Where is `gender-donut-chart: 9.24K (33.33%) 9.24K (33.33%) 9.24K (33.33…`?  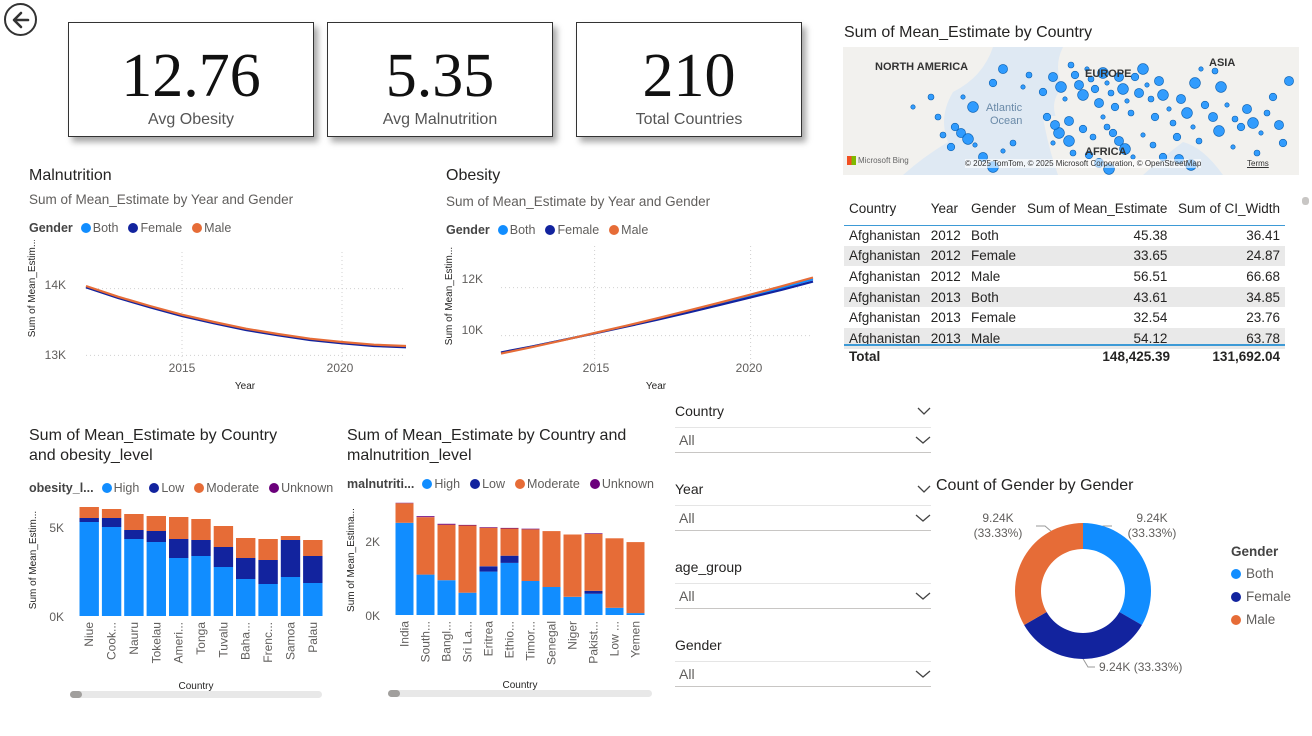 gender-donut-chart: 9.24K (33.33%) 9.24K (33.33%) 9.24K (33.33… is located at coordinates (1080, 595).